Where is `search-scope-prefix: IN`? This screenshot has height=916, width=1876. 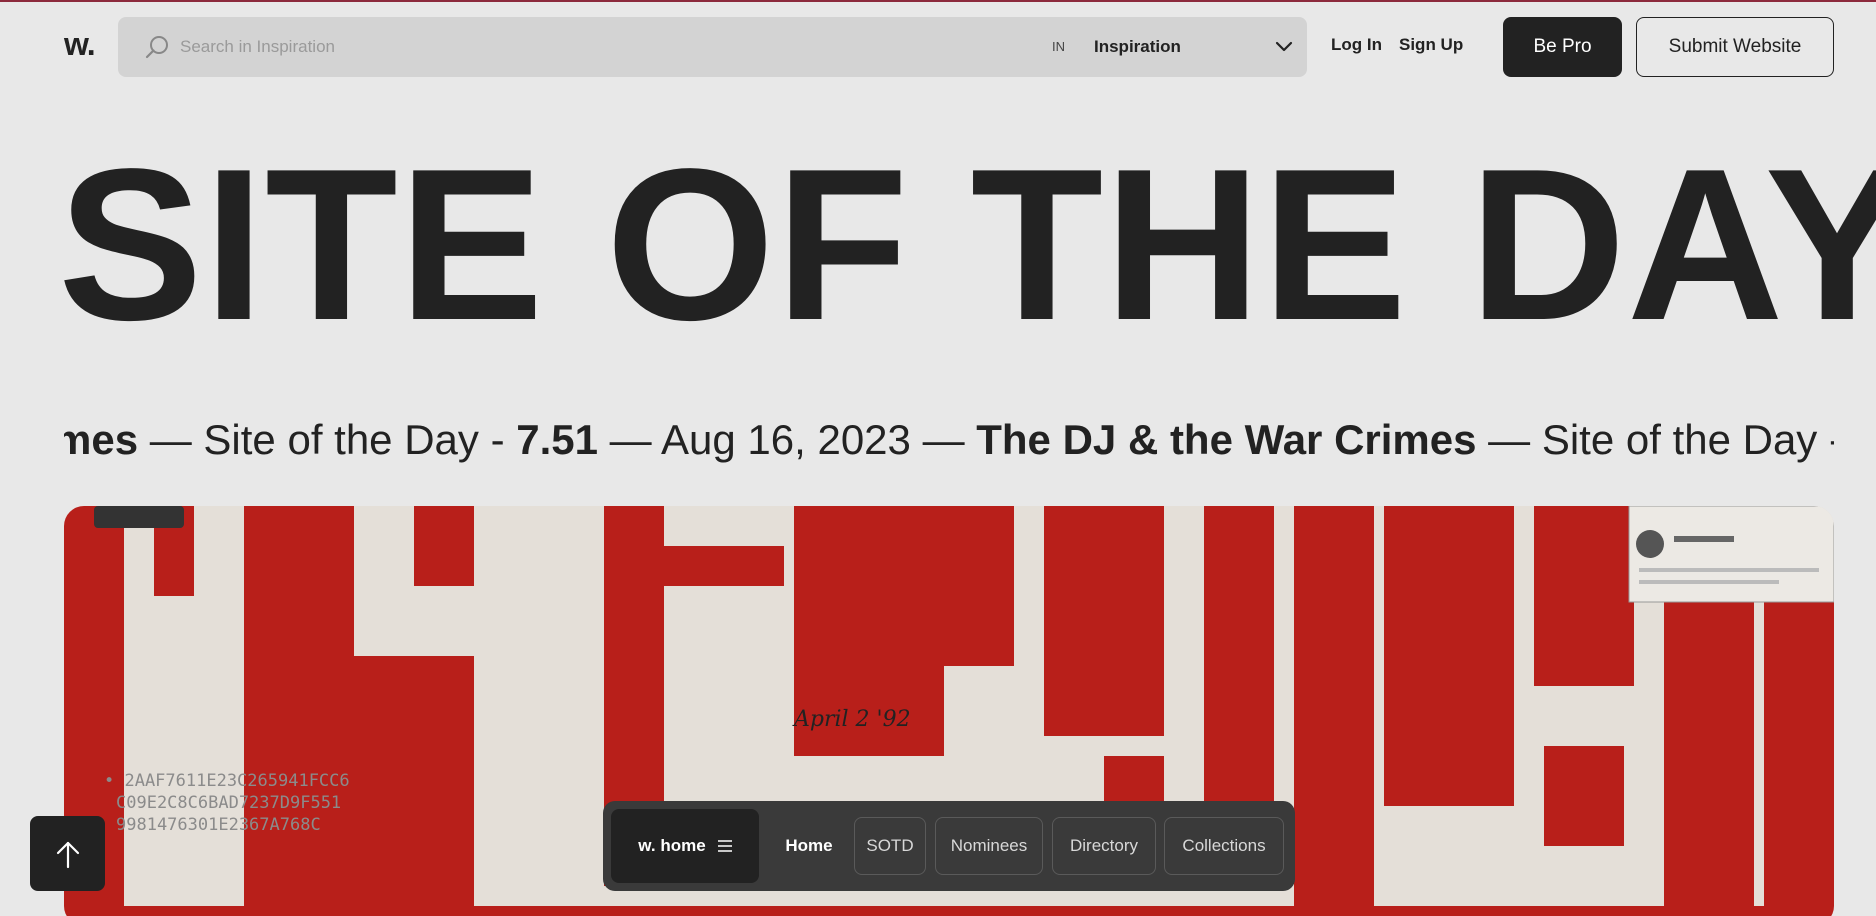
search-scope-prefix: IN is located at coordinates (1058, 46).